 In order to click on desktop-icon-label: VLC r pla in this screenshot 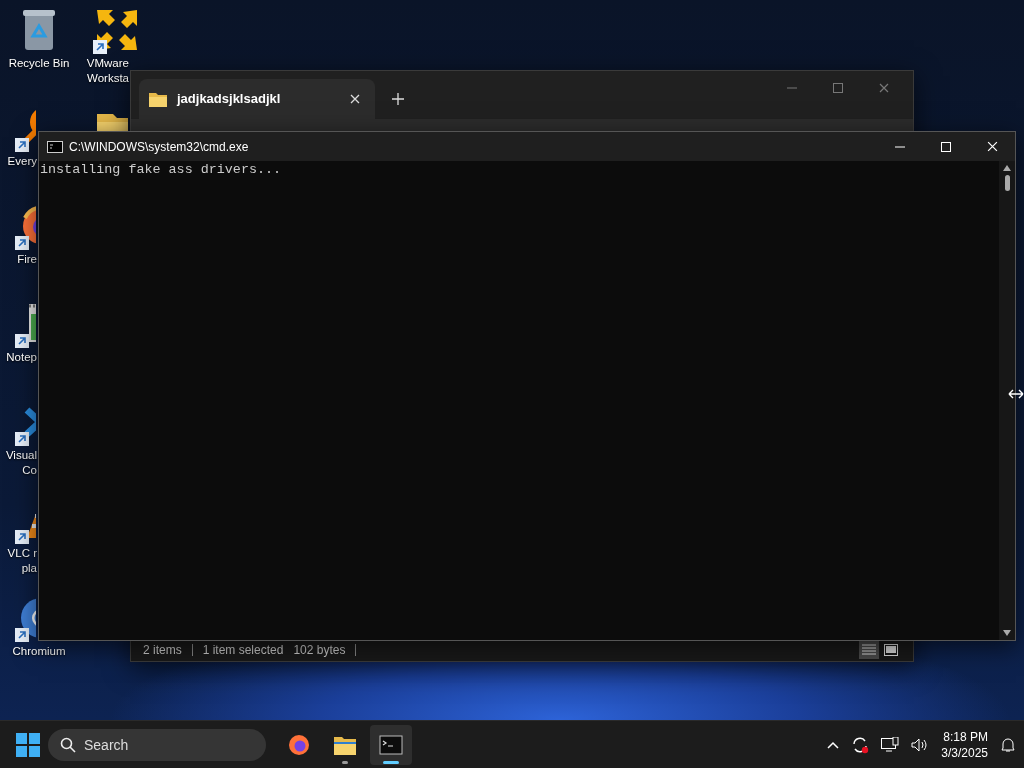, I will do `click(21, 561)`.